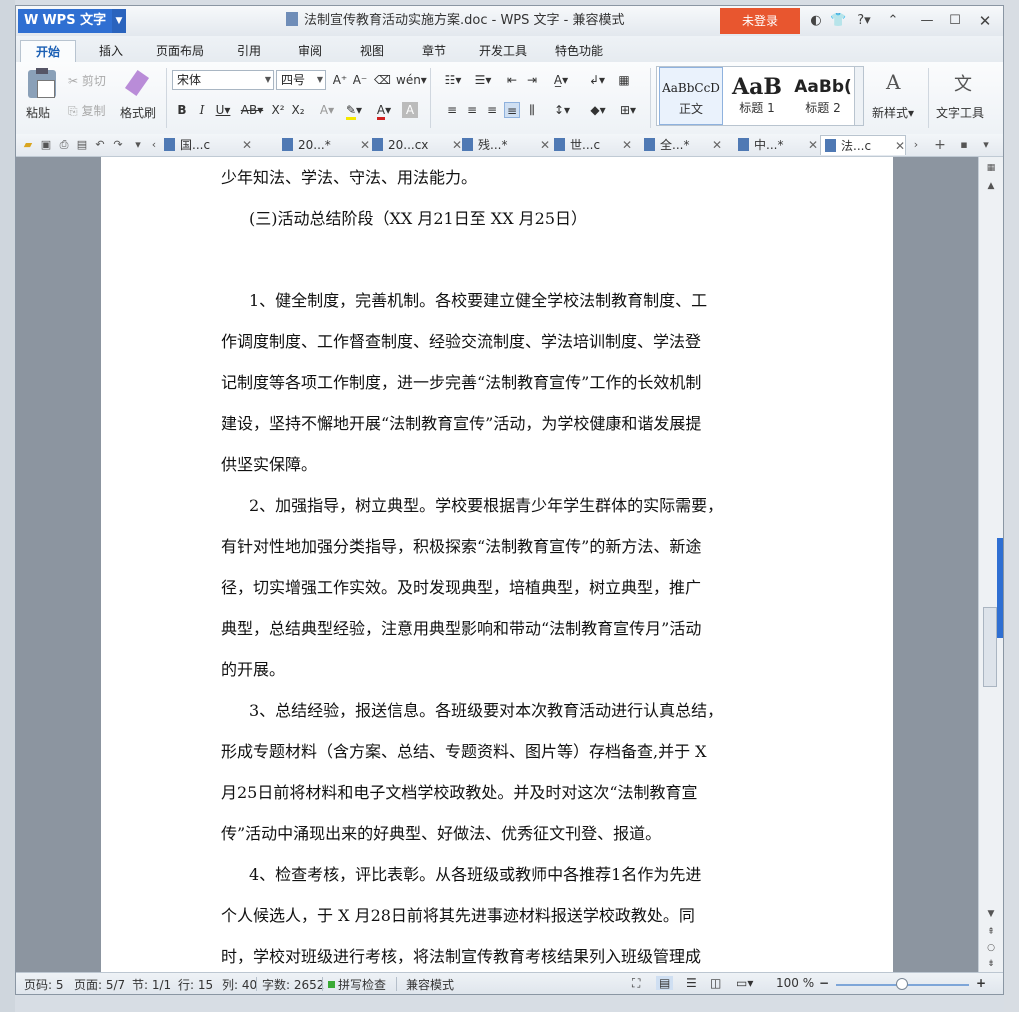 This screenshot has width=1019, height=1012. I want to click on app-menu-button: W WPS 文字 ▼, so click(72, 21).